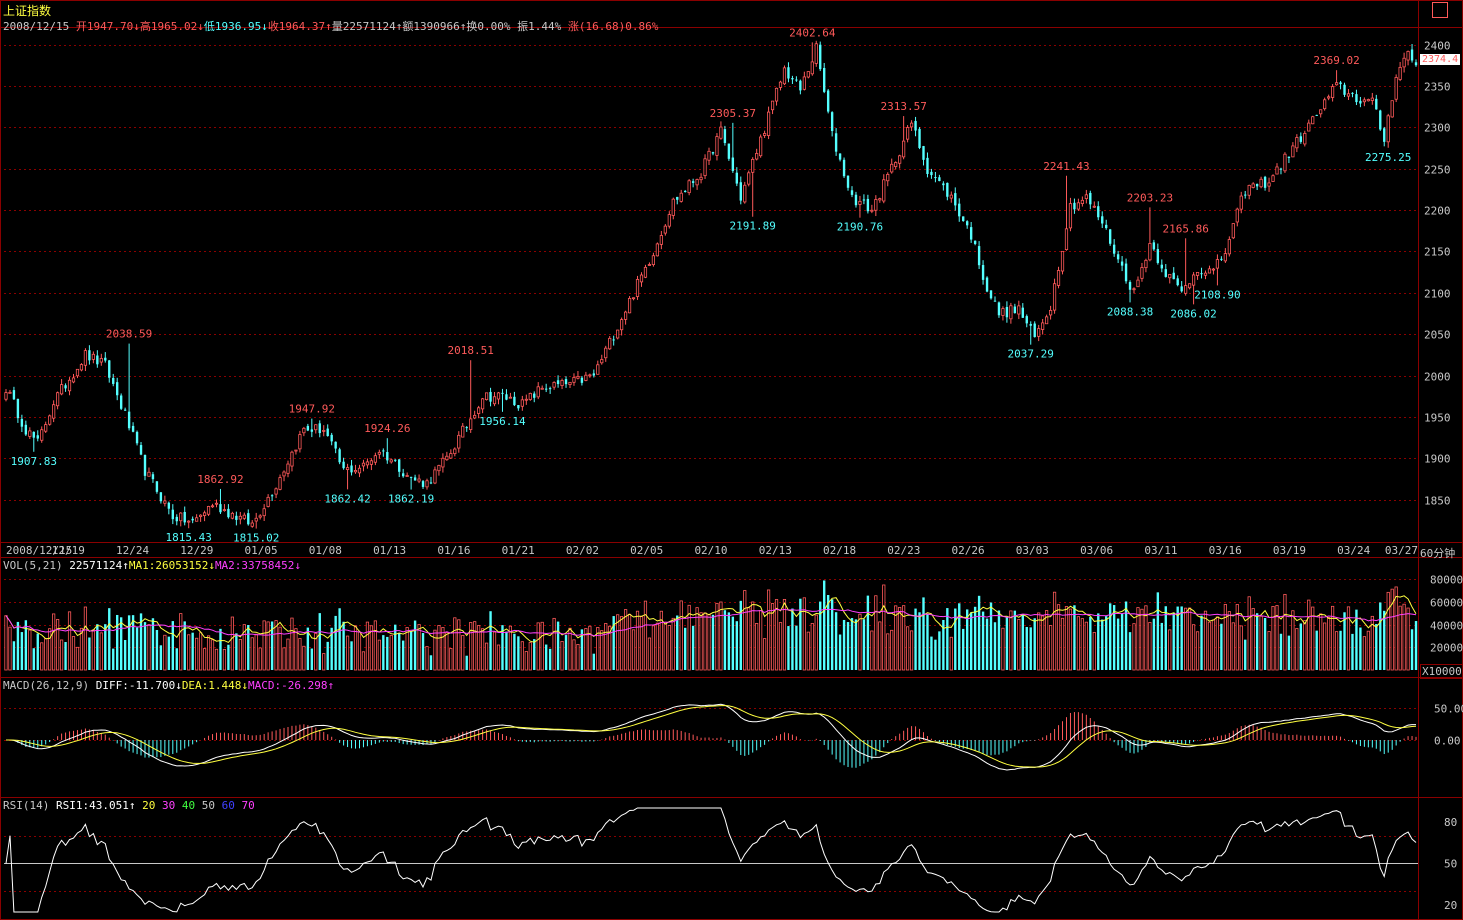  What do you see at coordinates (711, 860) in the screenshot?
I see `rsi-line` at bounding box center [711, 860].